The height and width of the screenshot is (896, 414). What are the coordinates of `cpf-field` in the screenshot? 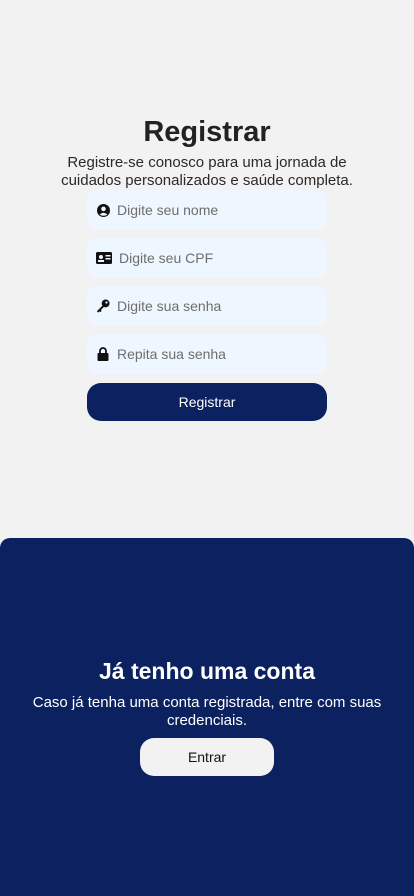 It's located at (207, 258).